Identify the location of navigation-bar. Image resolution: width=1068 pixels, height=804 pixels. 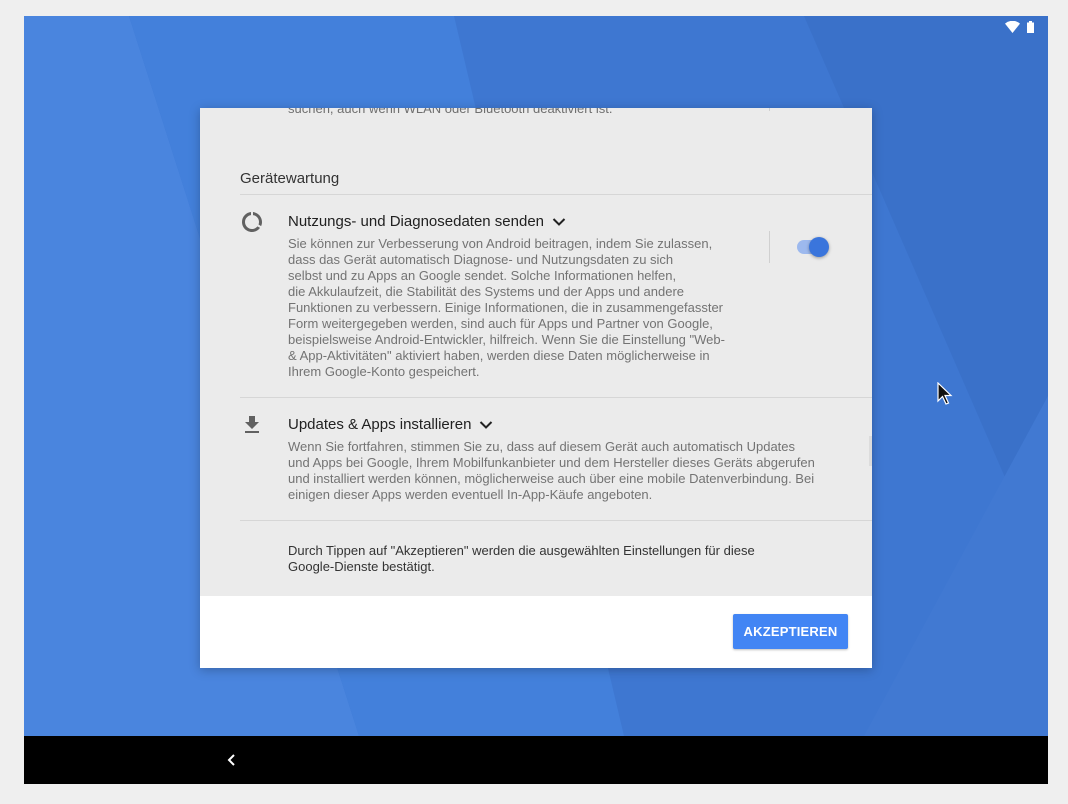
(536, 760).